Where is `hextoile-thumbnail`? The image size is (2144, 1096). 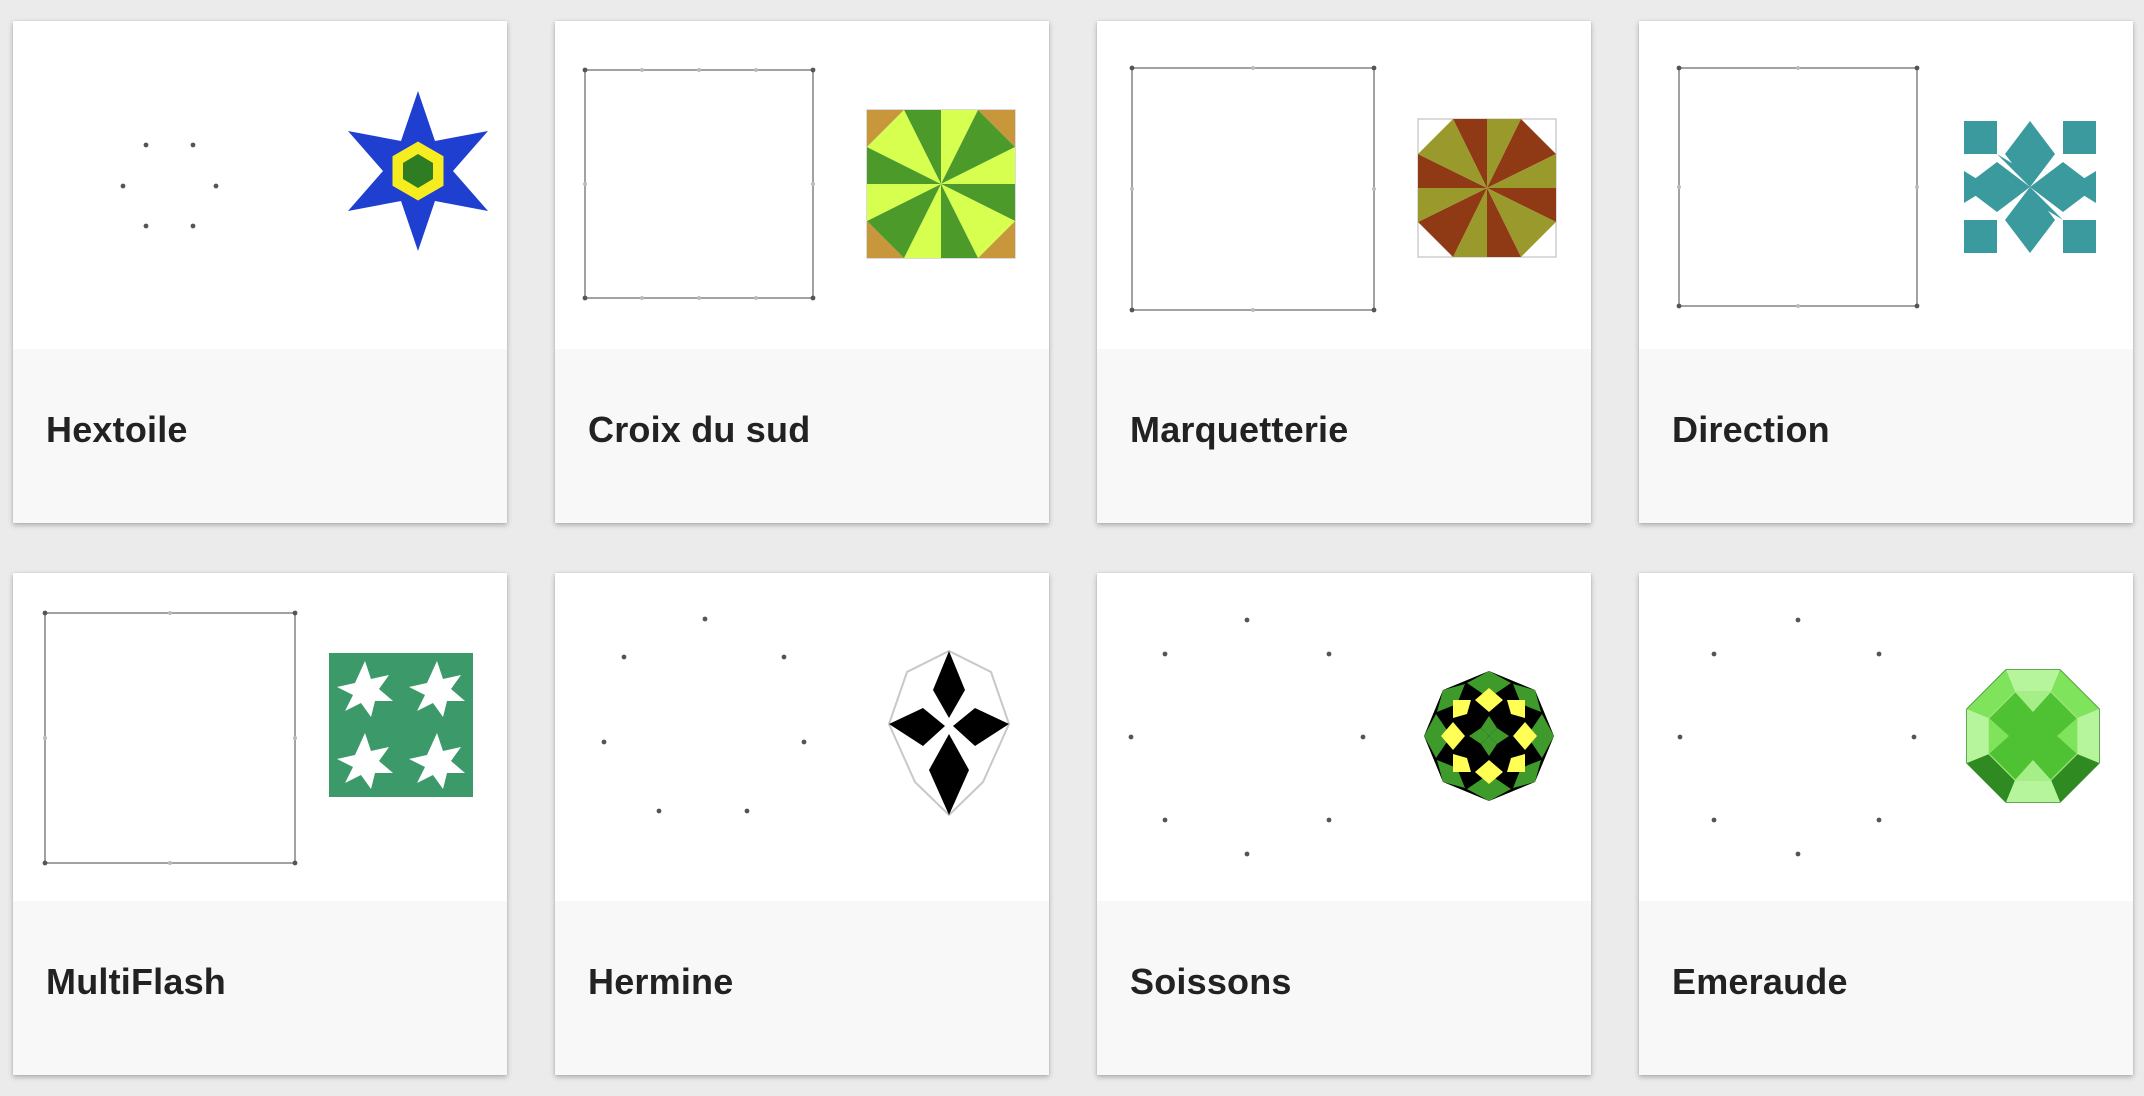 hextoile-thumbnail is located at coordinates (418, 171).